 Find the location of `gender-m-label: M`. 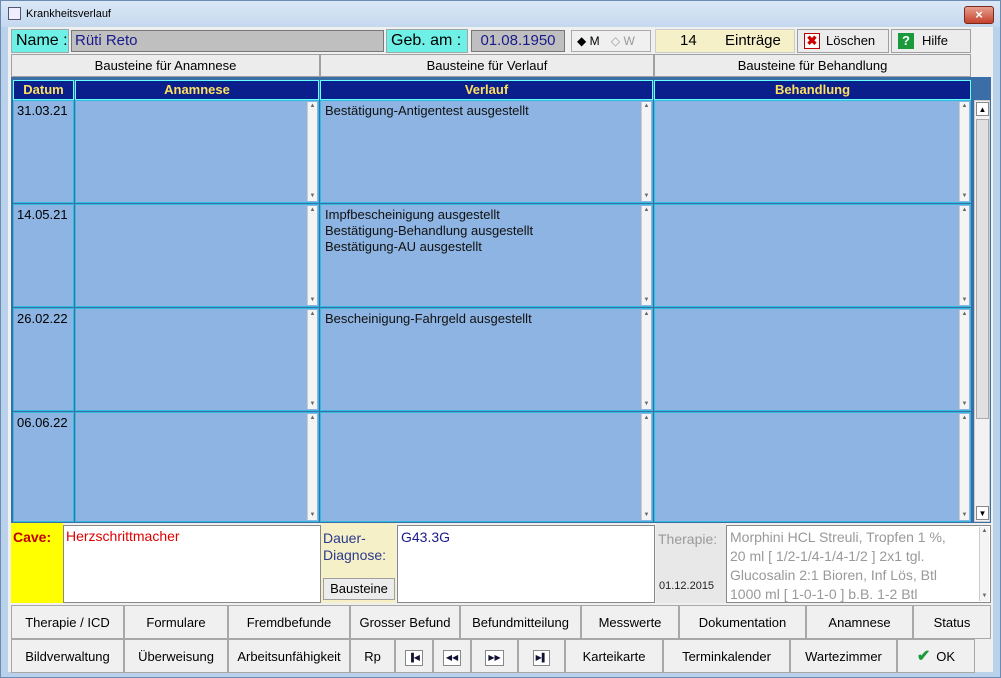

gender-m-label: M is located at coordinates (595, 41).